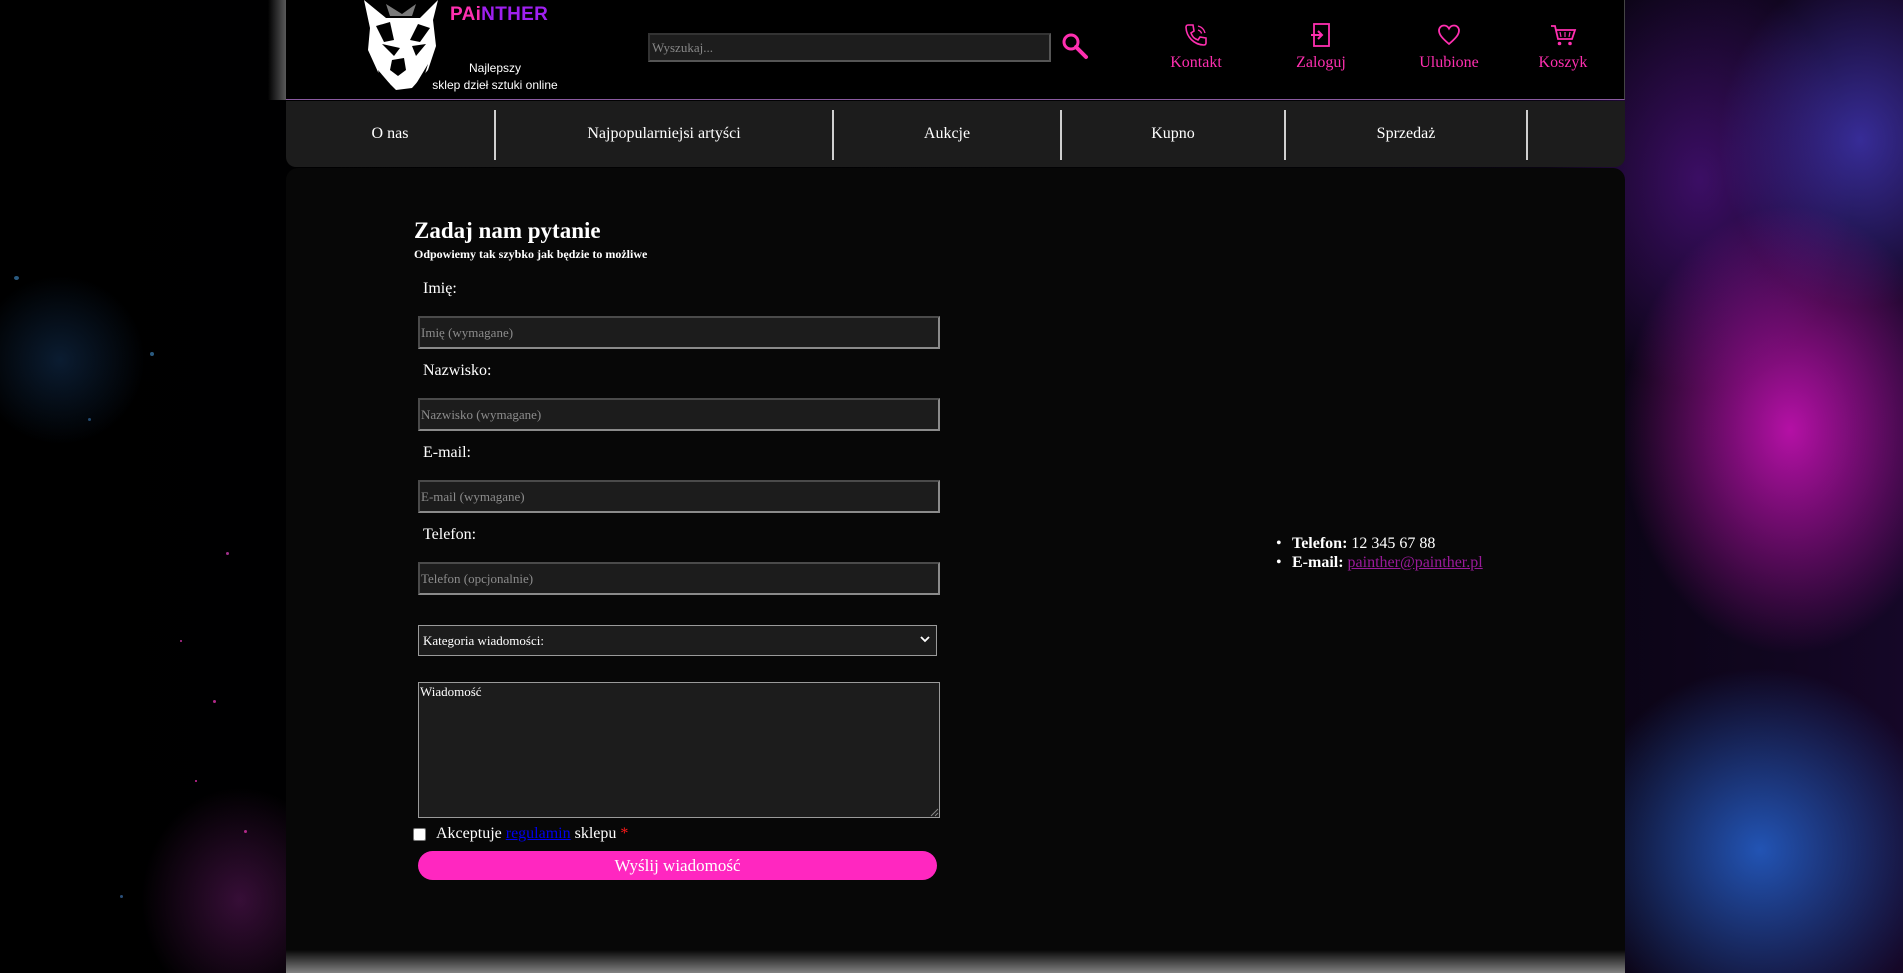 This screenshot has height=973, width=1903. I want to click on brand-name: PAiNTHER, so click(499, 15).